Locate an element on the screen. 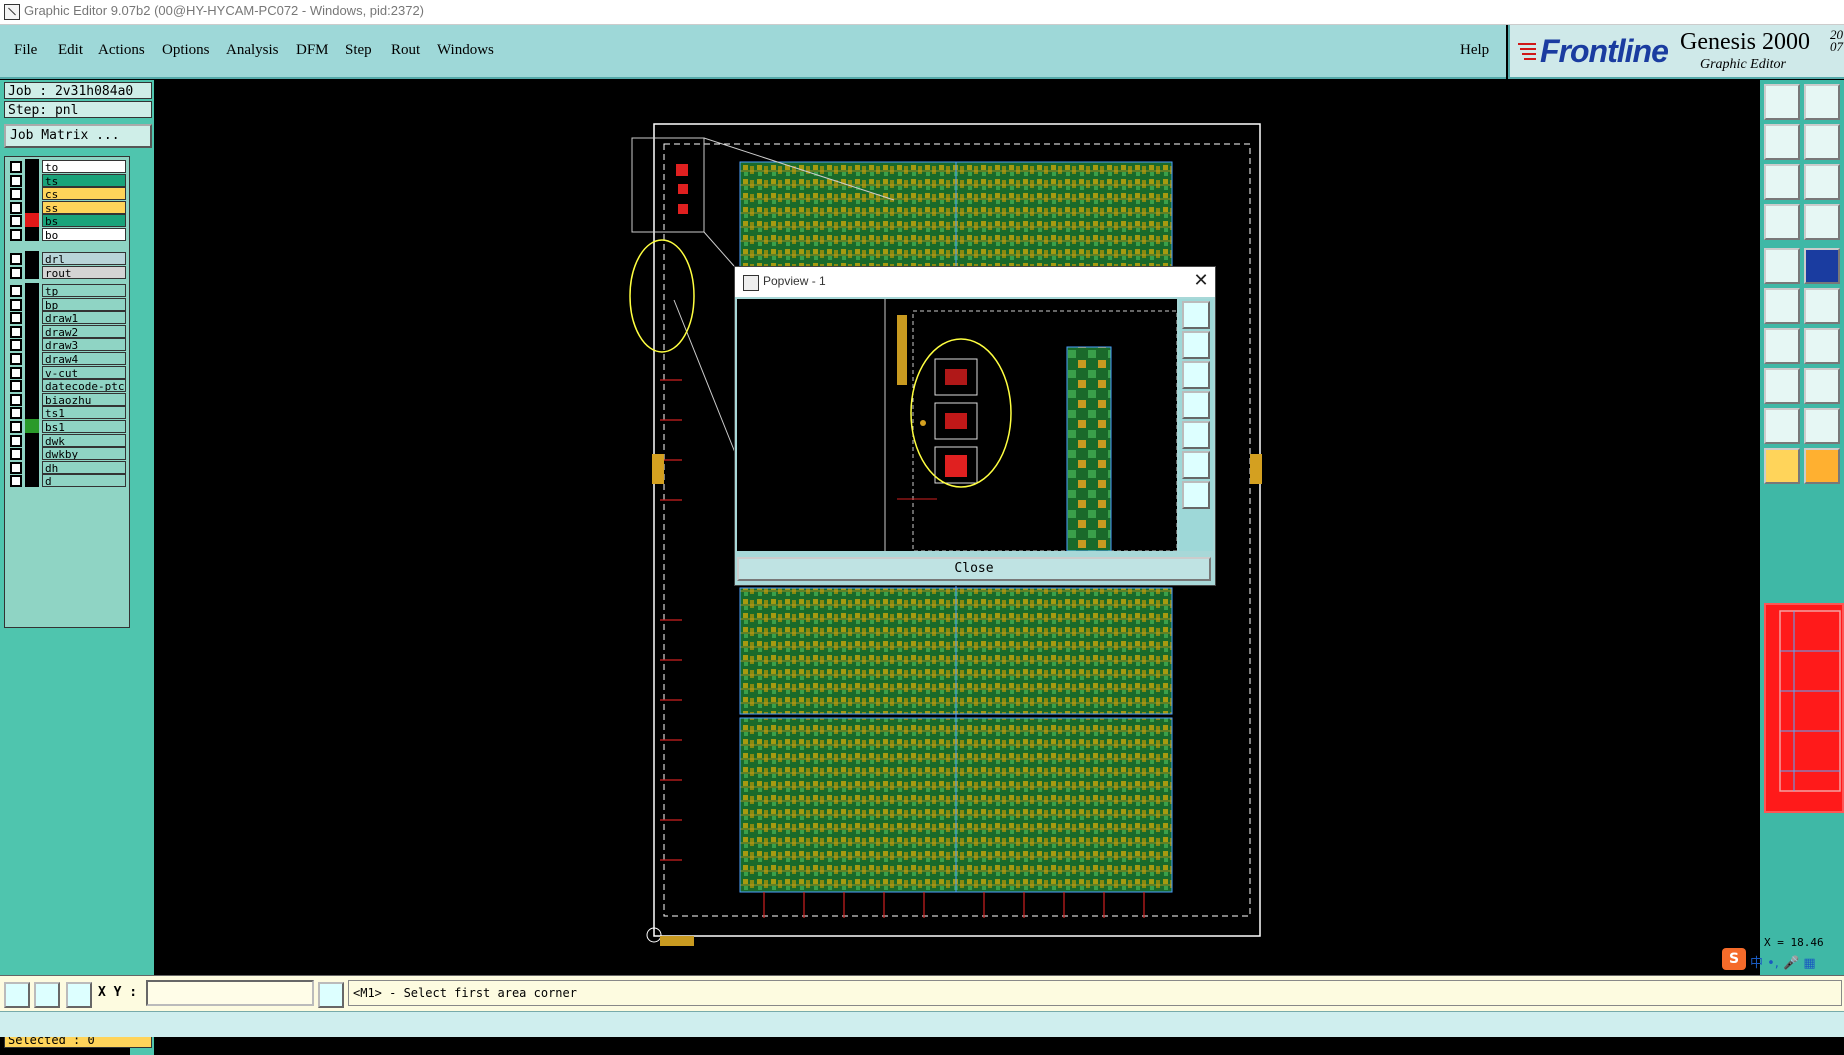 This screenshot has width=1844, height=1055. popview-pan-right-icon is located at coordinates (1196, 435).